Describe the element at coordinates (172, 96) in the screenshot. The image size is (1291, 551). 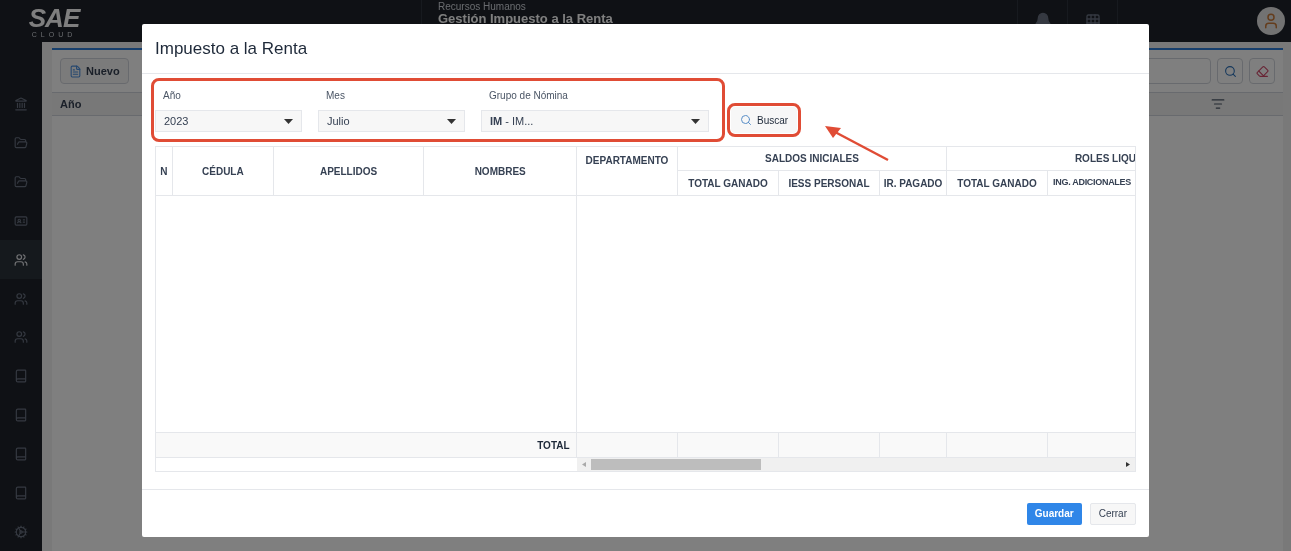
I see `field-label: Año` at that location.